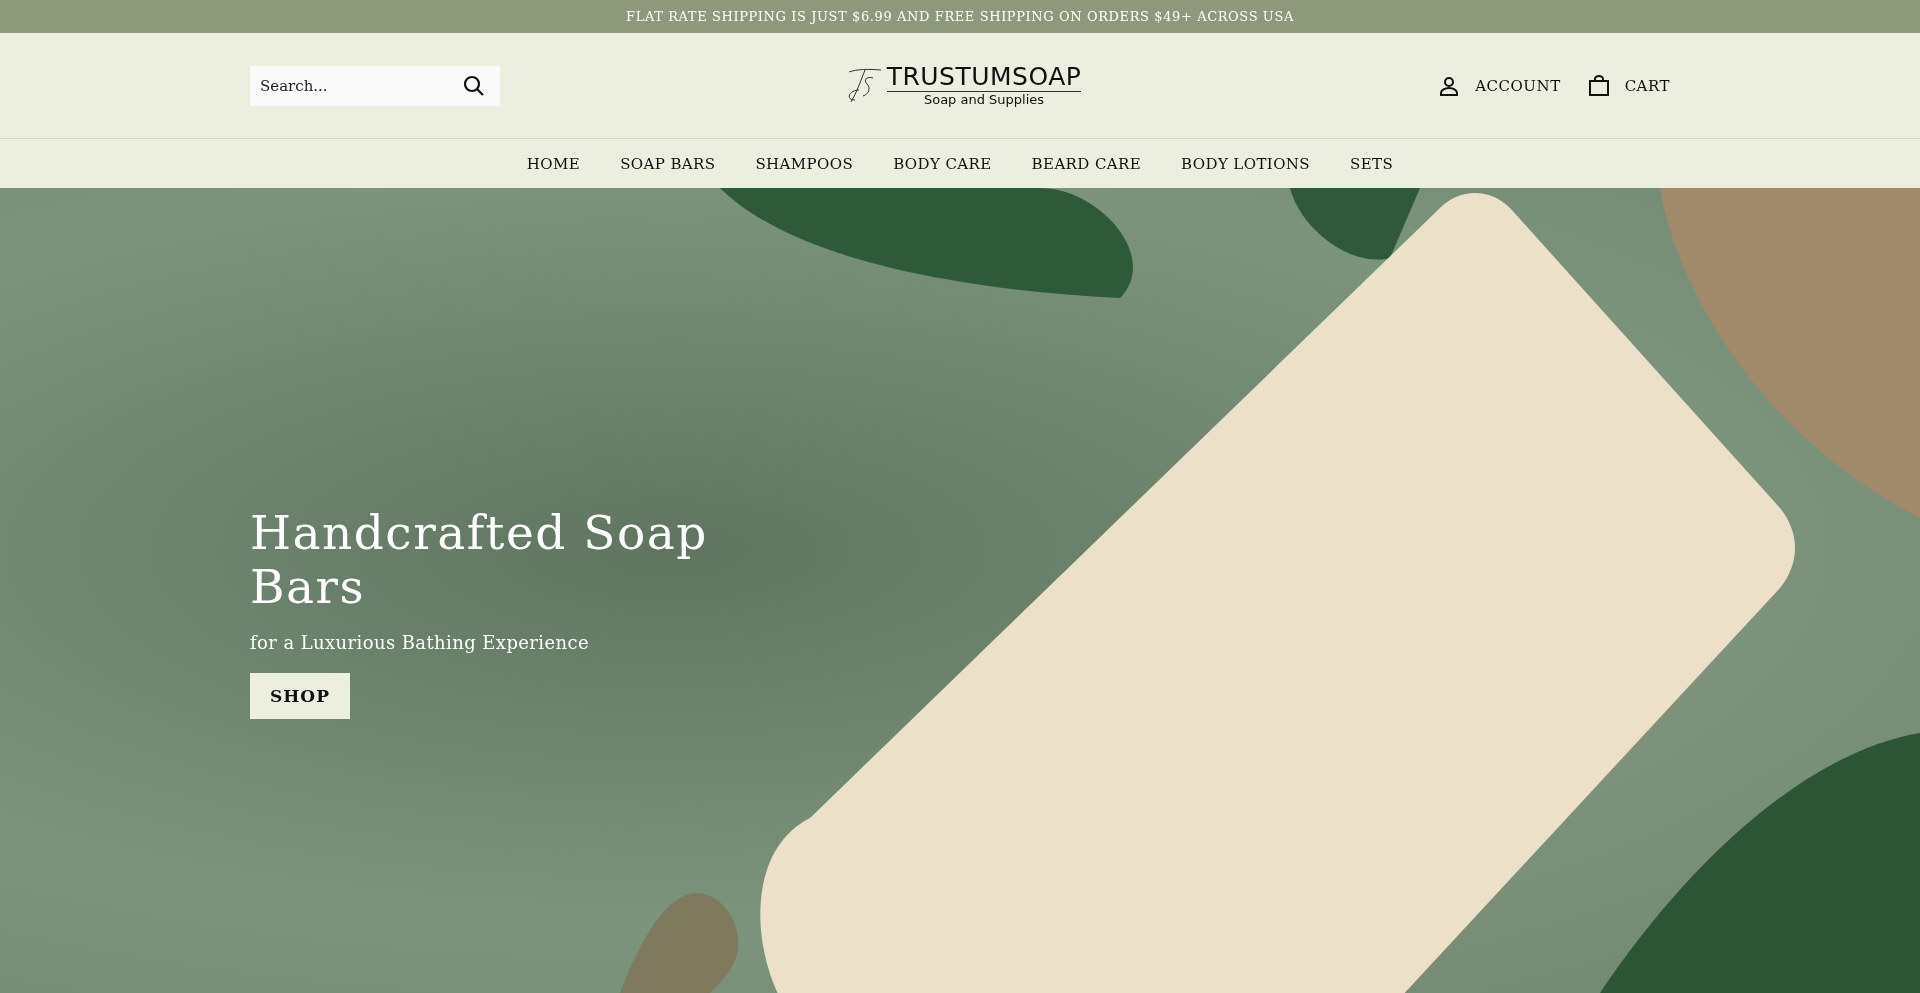 The width and height of the screenshot is (1920, 993). I want to click on shopping-bag-icon, so click(1598, 85).